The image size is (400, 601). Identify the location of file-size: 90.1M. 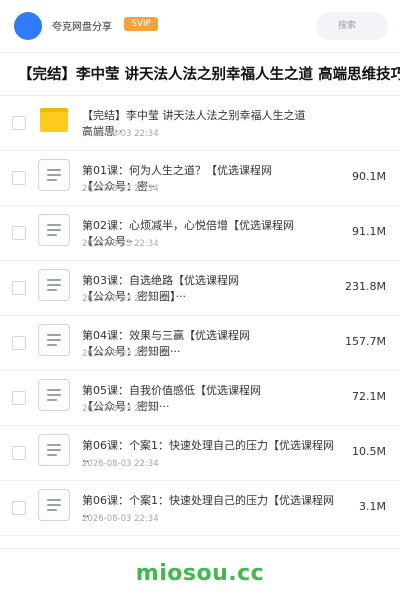
(369, 176).